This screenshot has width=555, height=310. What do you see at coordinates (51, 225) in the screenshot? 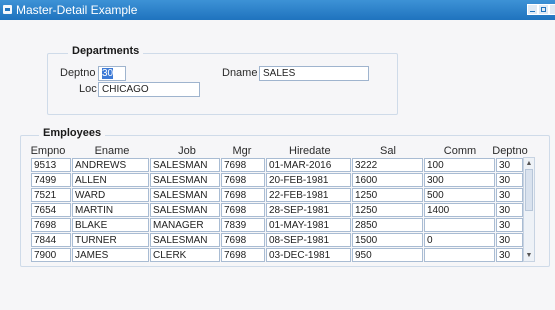
I see `cell-empno: 7698` at bounding box center [51, 225].